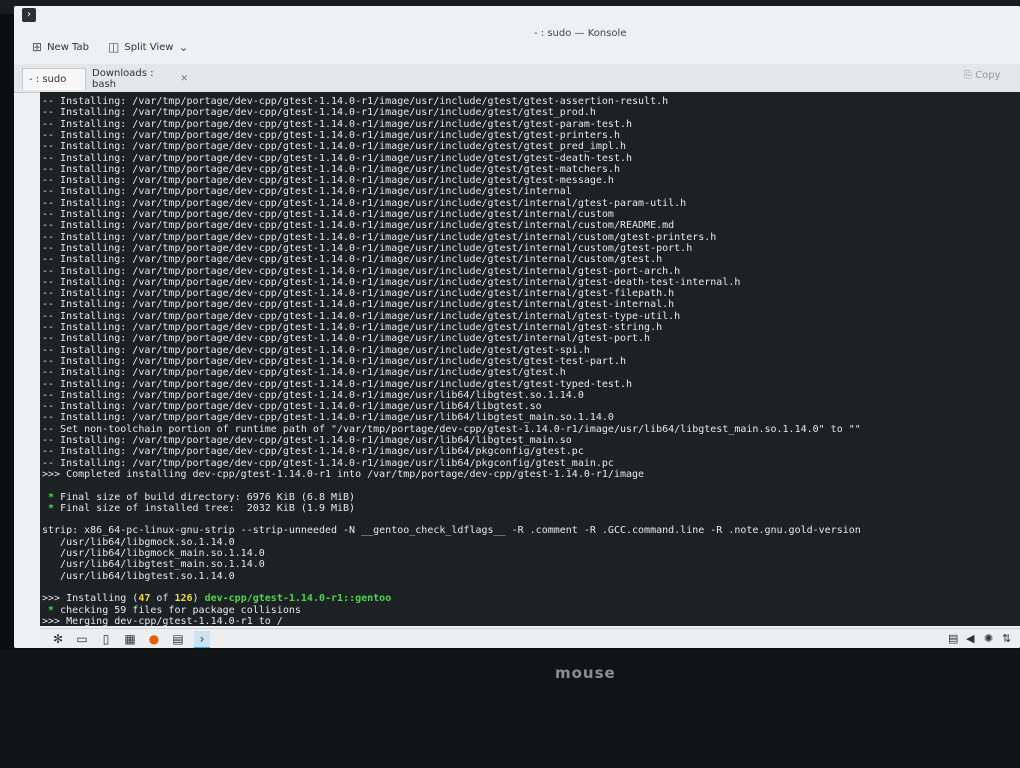  I want to click on terminal-text: dev-cpp/gtest-1.14.0-r1::gentoo, so click(298, 599).